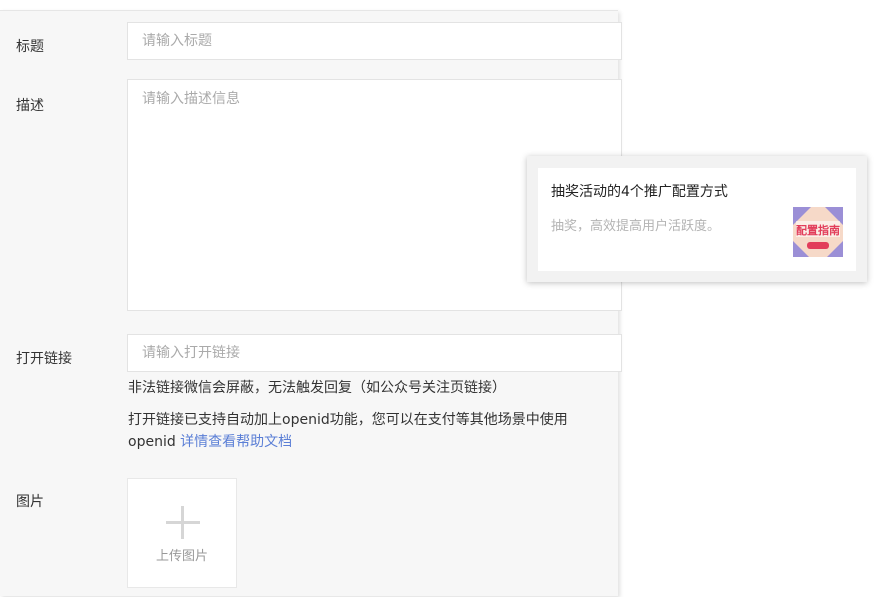 This screenshot has width=881, height=597. I want to click on image-label: 图片, so click(30, 502).